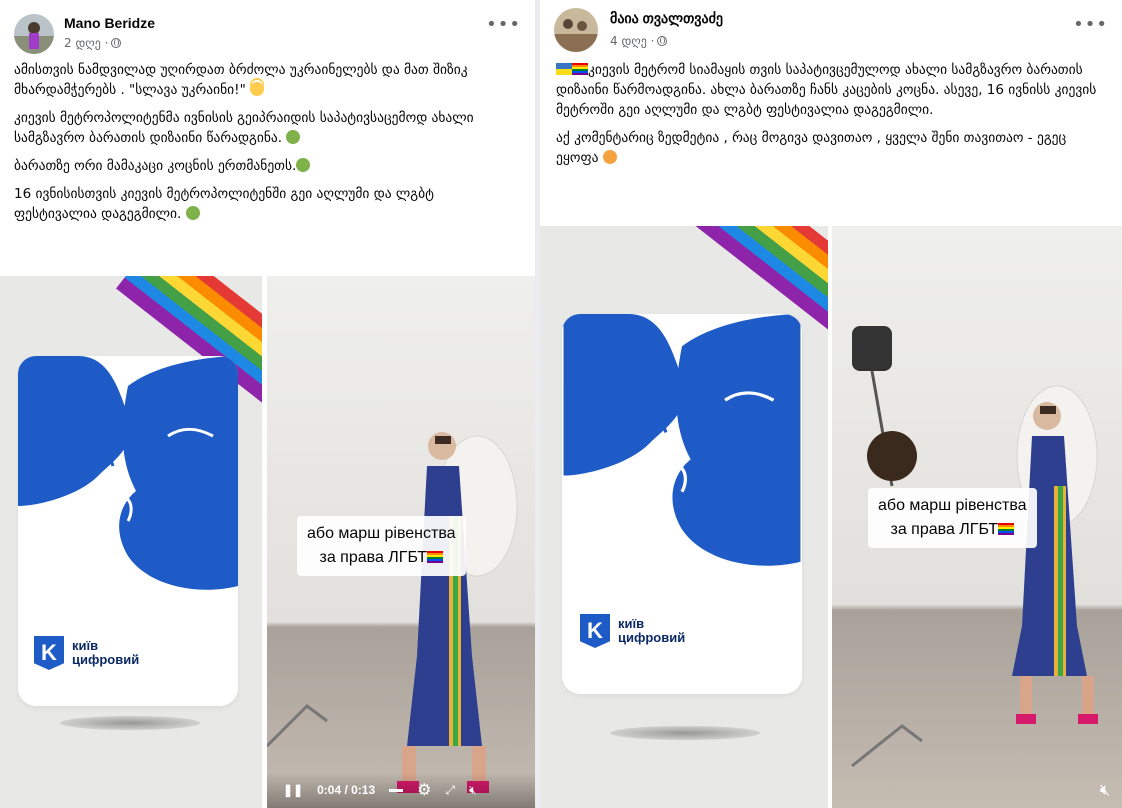 This screenshot has width=1122, height=808. I want to click on post-meta: 2 დღე ·, so click(93, 43).